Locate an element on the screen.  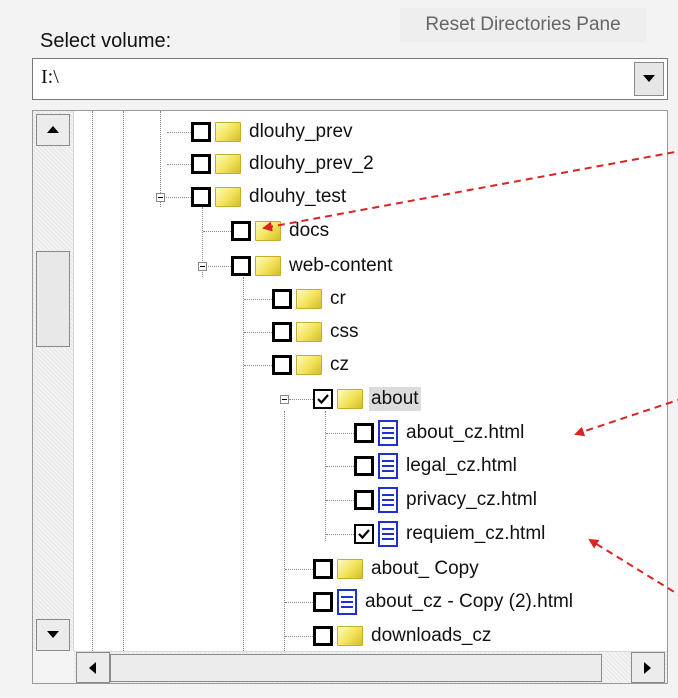
node-label: css is located at coordinates (344, 332).